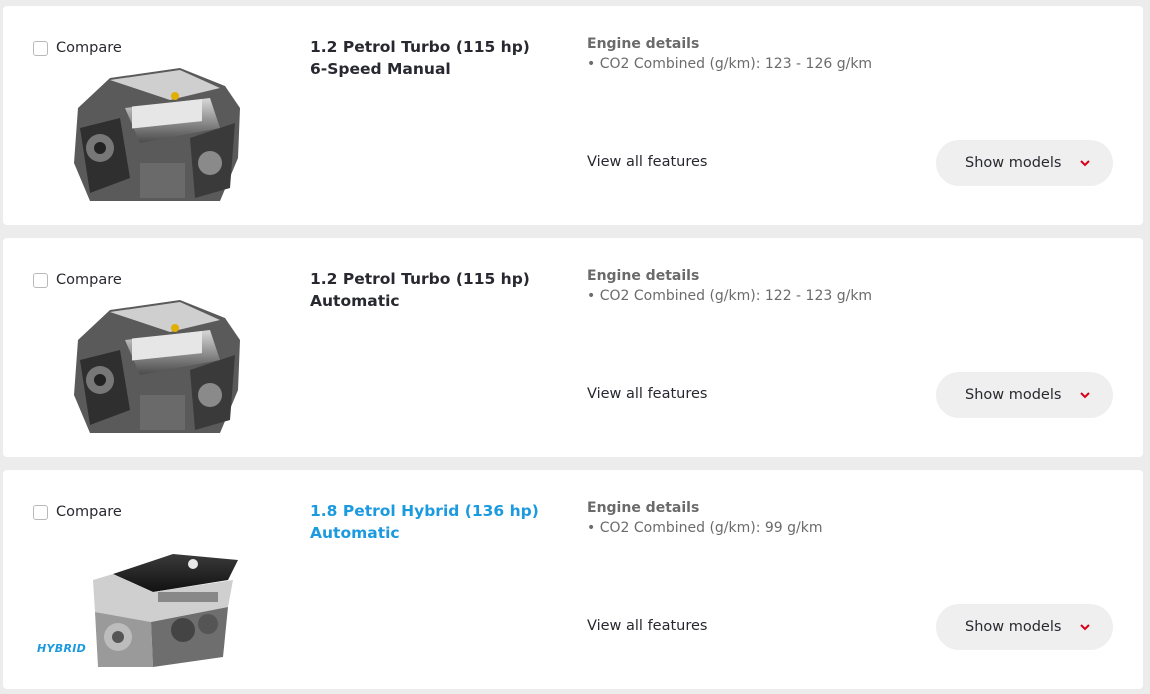  I want to click on hybrid-badge: HYBRID, so click(62, 648).